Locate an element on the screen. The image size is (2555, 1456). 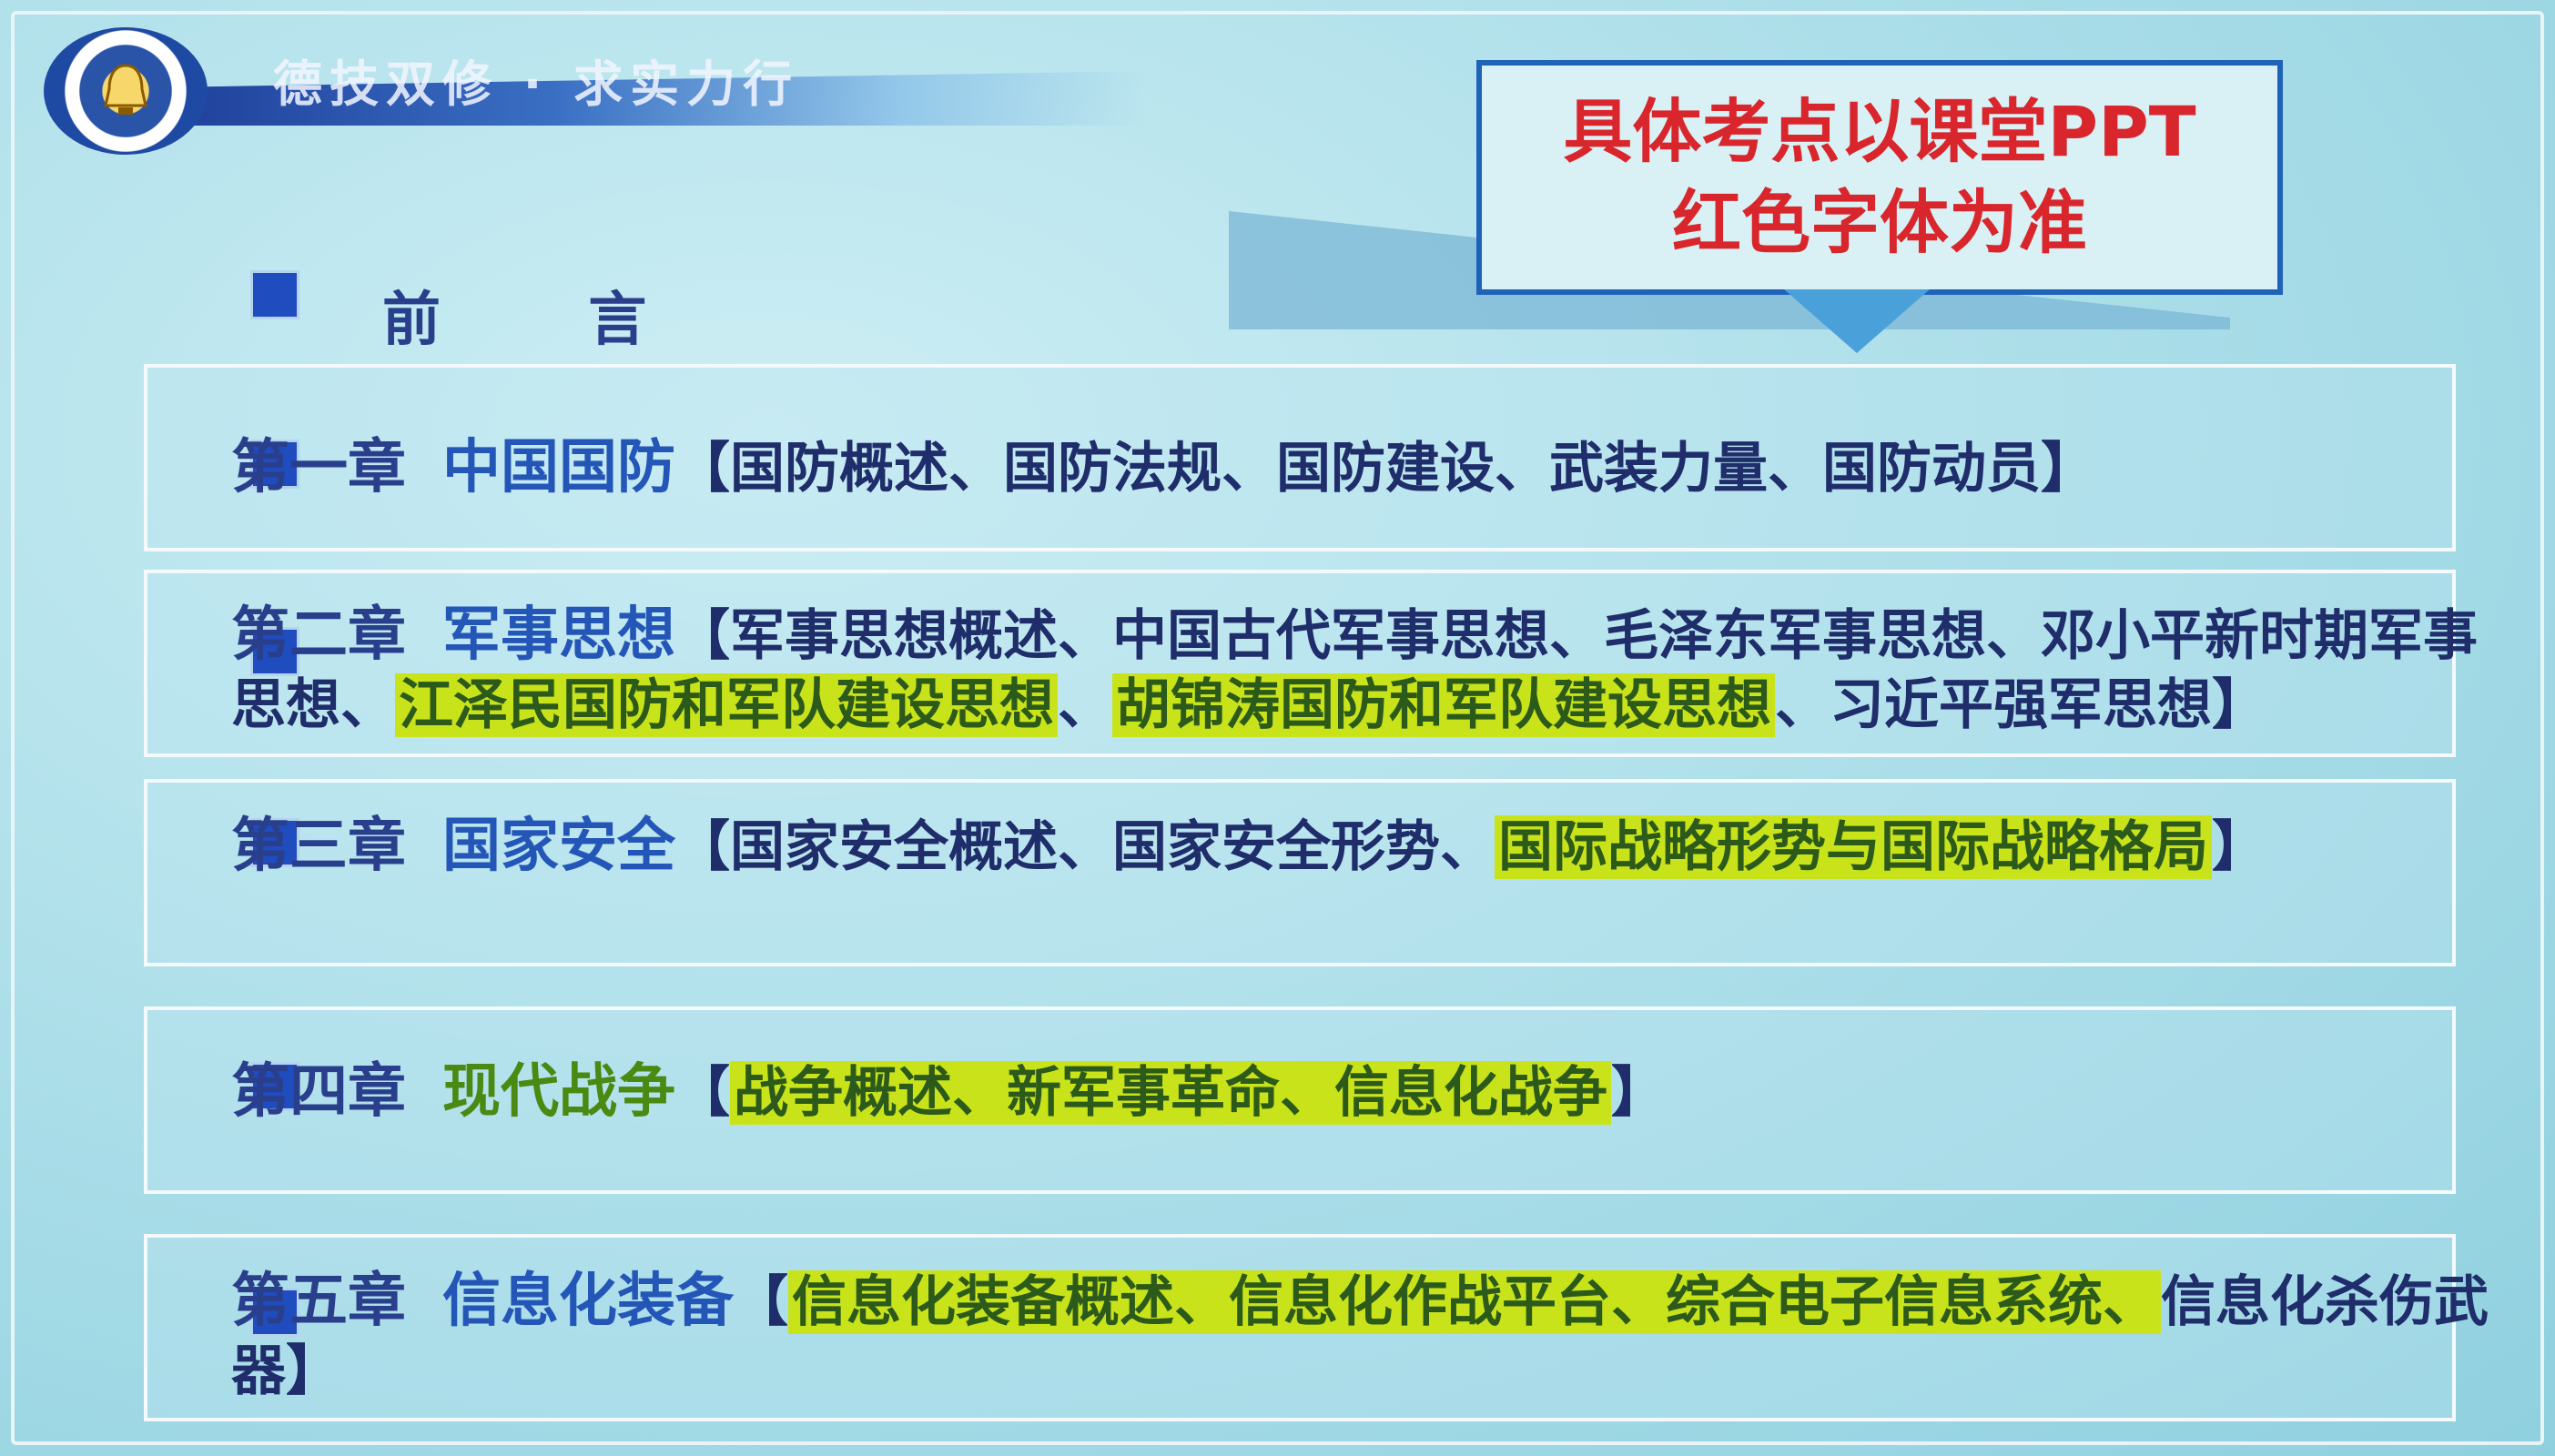
chapter-name: 军事思想 is located at coordinates (558, 636).